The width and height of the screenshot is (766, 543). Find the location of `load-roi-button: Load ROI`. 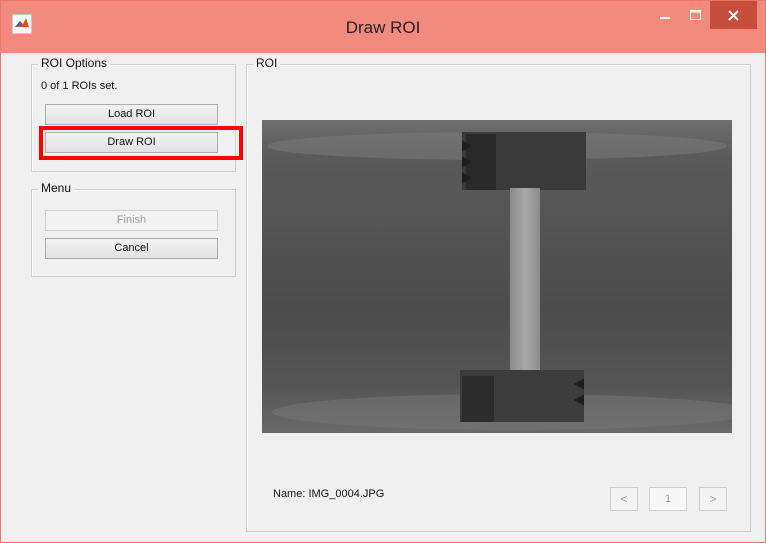

load-roi-button: Load ROI is located at coordinates (131, 114).